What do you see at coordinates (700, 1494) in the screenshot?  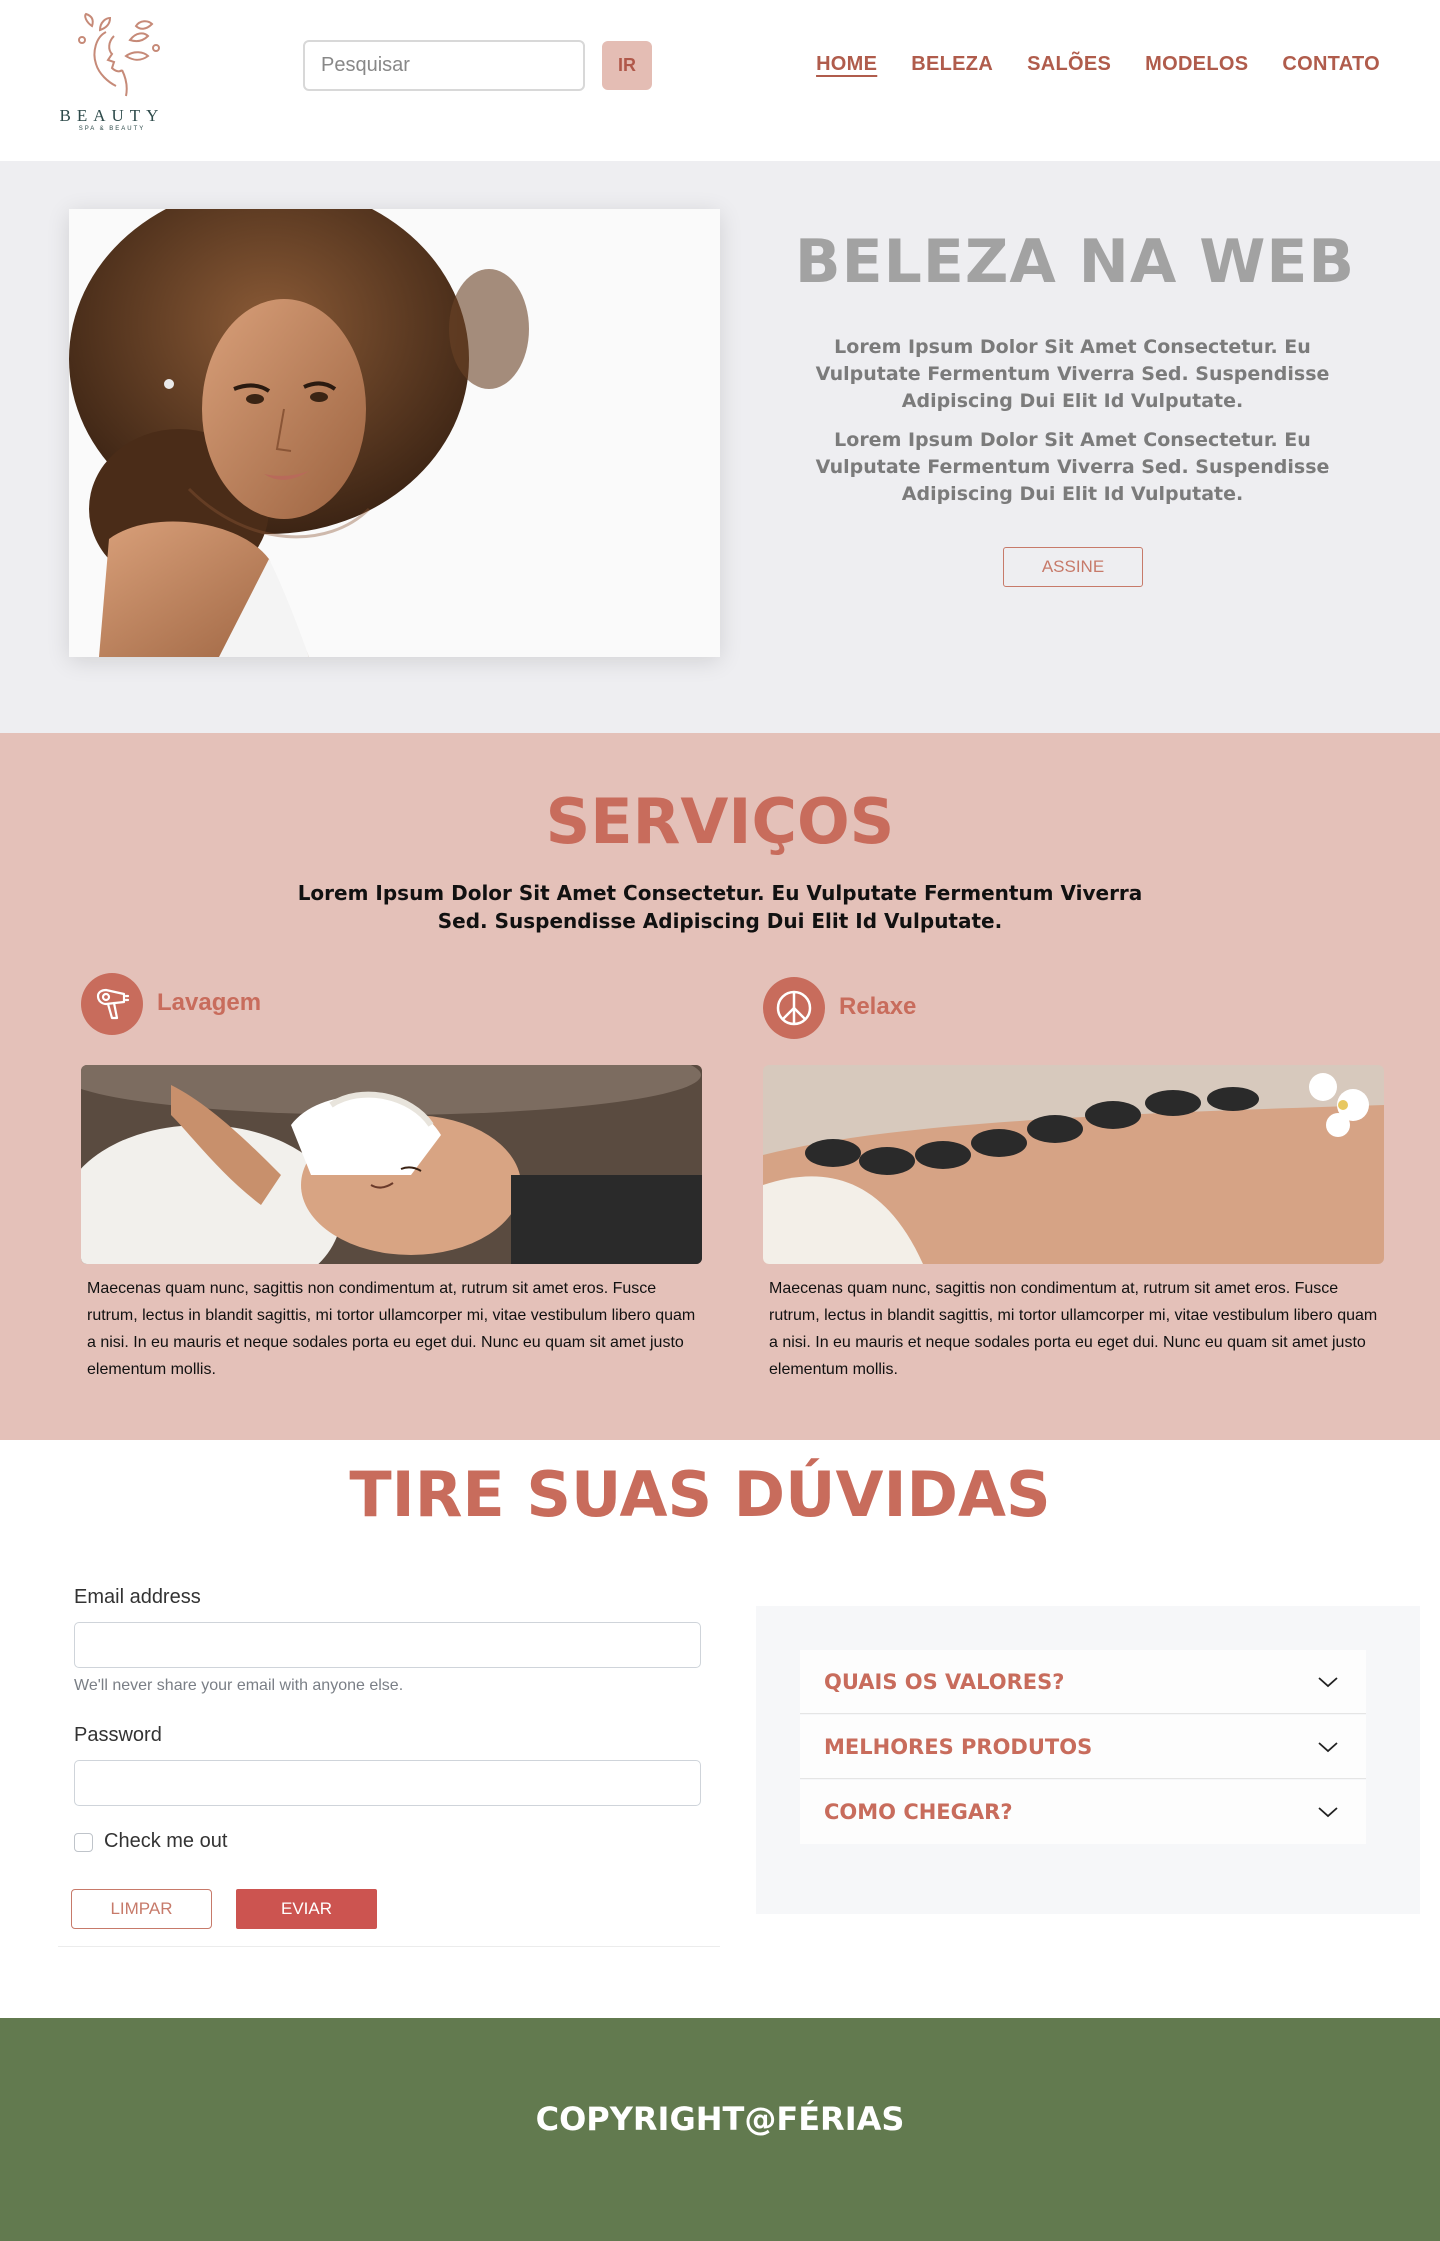 I see `faq-title: TIRE SUAS DÚVIDAS` at bounding box center [700, 1494].